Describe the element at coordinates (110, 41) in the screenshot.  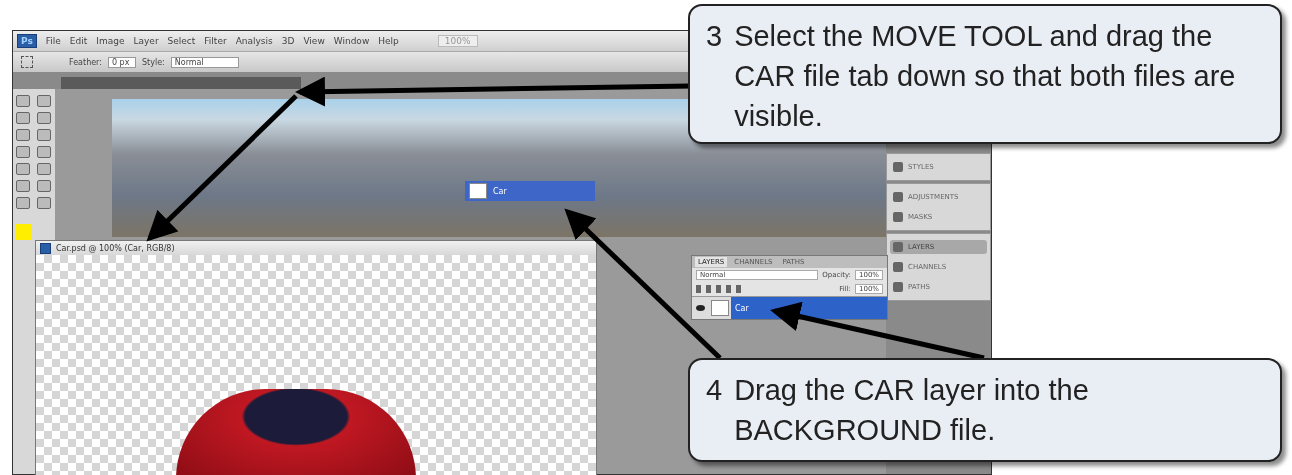
I see `menu-item: Image` at that location.